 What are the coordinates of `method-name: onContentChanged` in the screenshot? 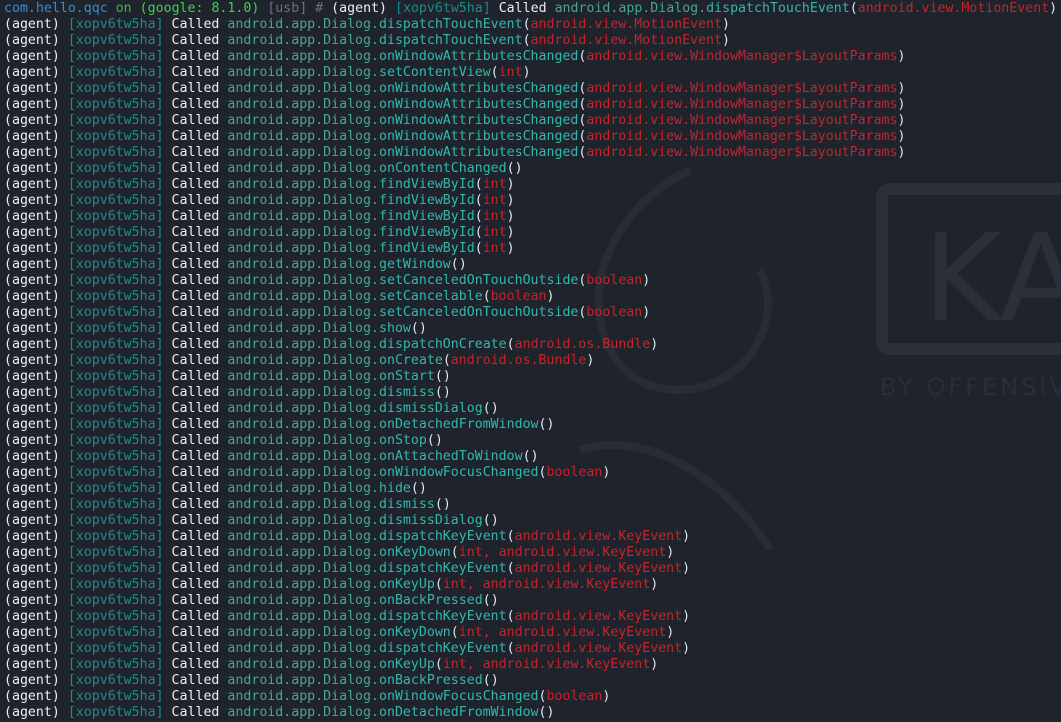 It's located at (442, 168).